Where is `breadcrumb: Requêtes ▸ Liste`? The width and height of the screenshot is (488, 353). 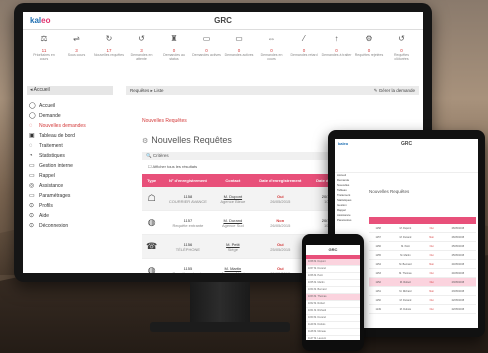
breadcrumb: Requêtes ▸ Liste is located at coordinates (147, 90).